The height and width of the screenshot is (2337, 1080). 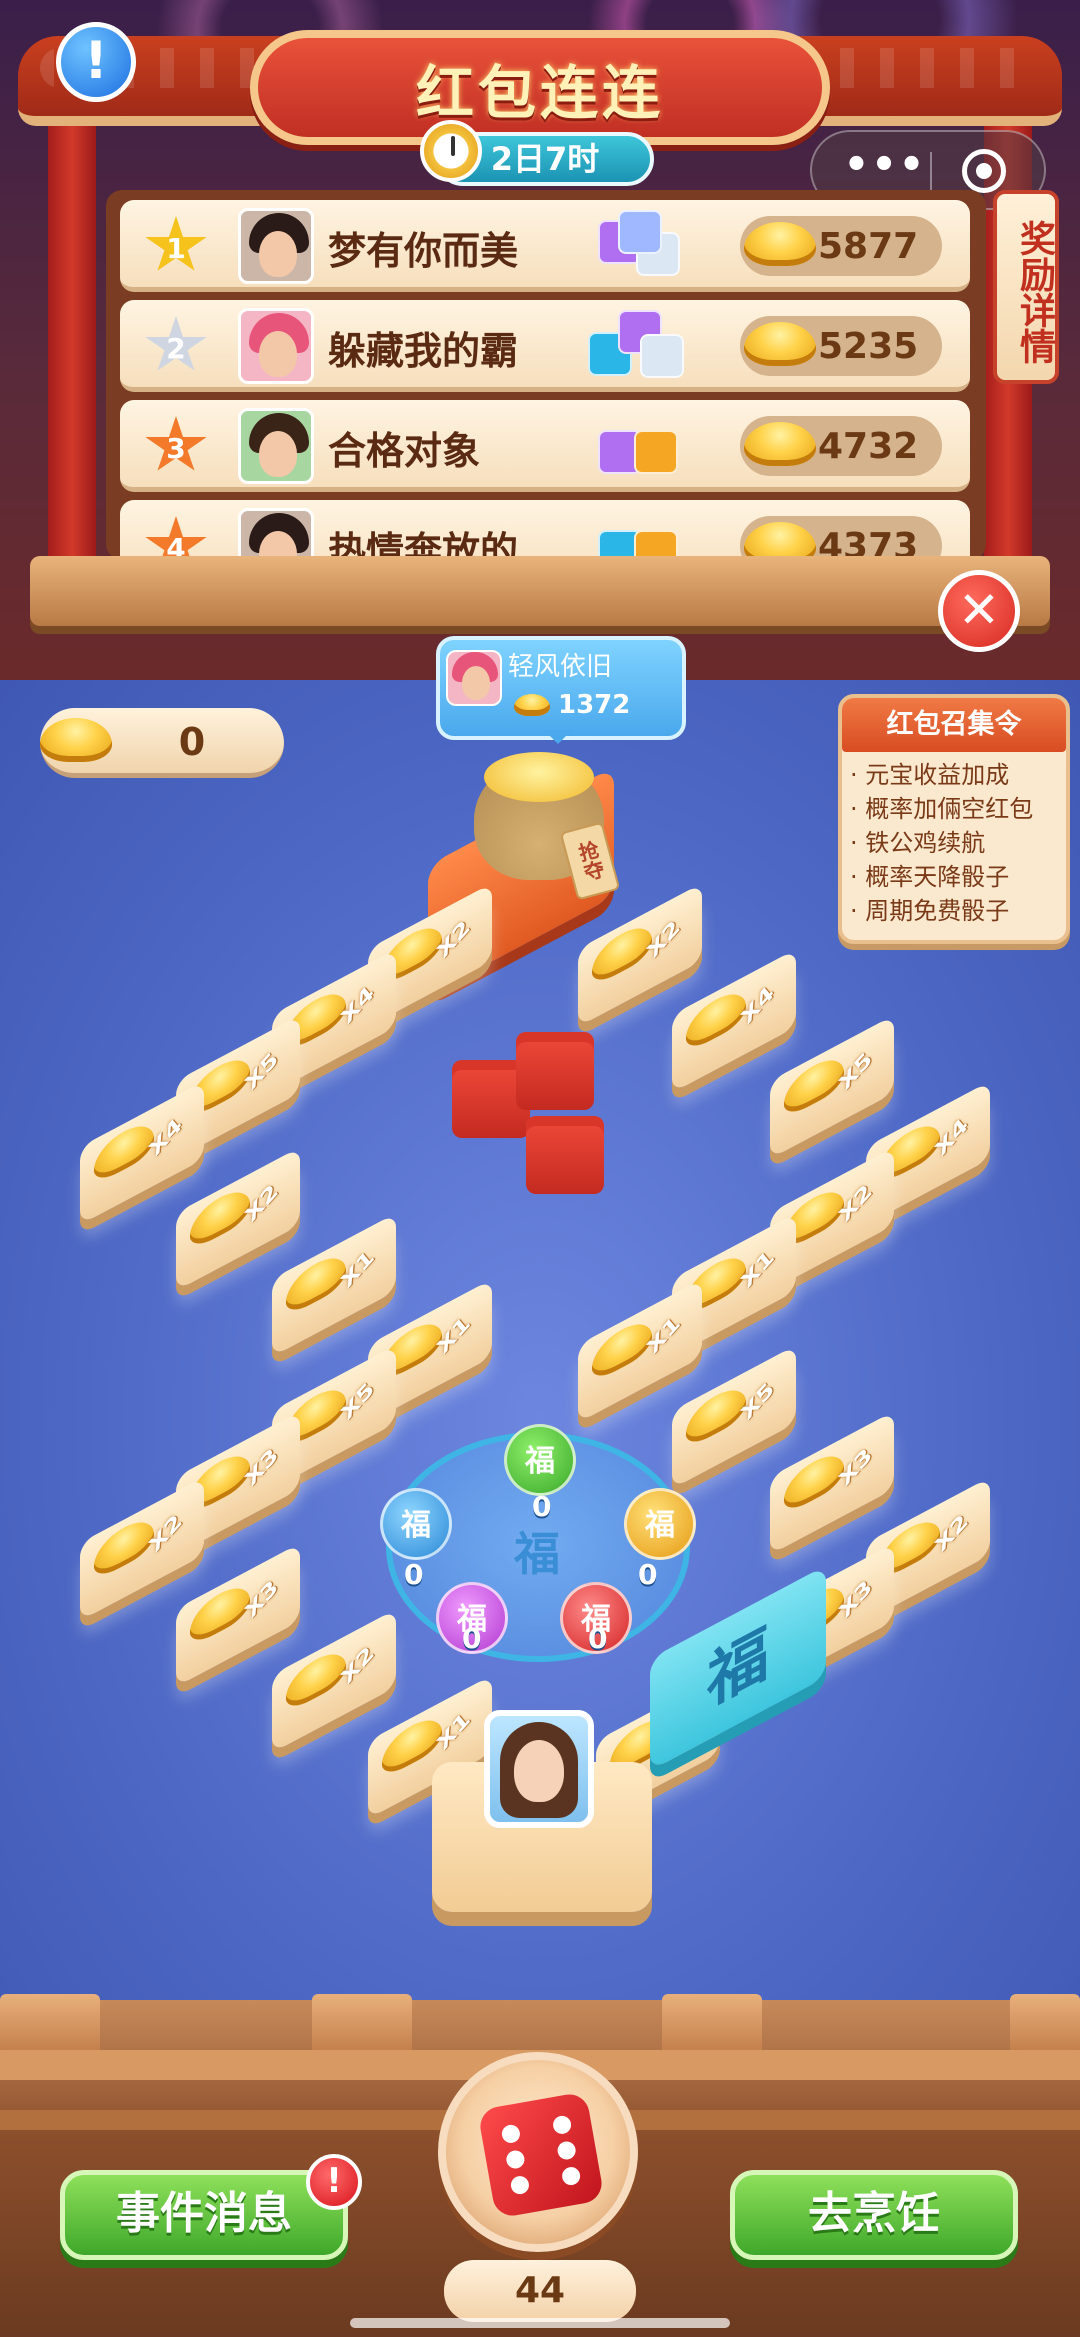 I want to click on top-player-gold: 1372, so click(x=594, y=705).